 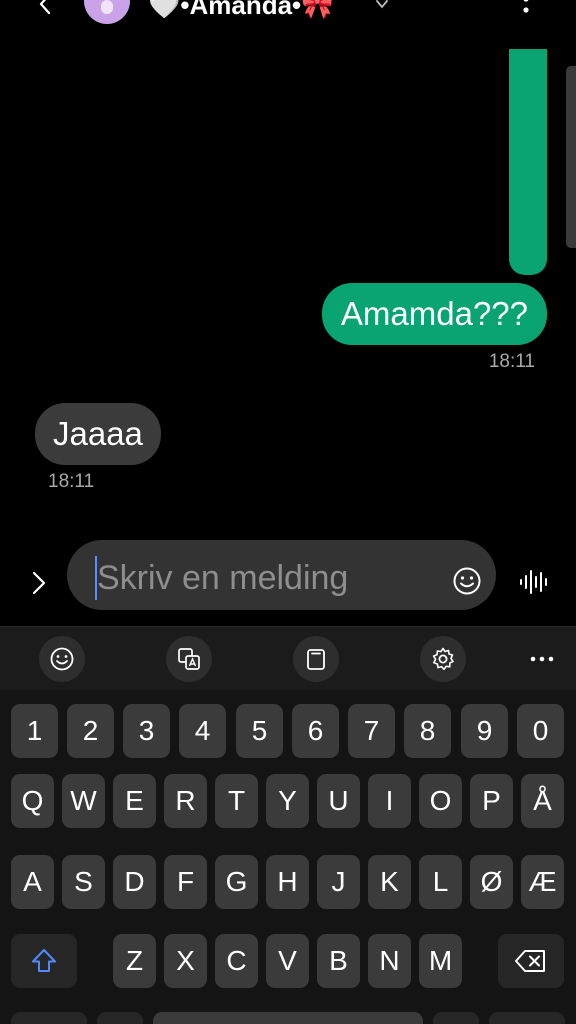 What do you see at coordinates (83, 882) in the screenshot?
I see `key-s: S` at bounding box center [83, 882].